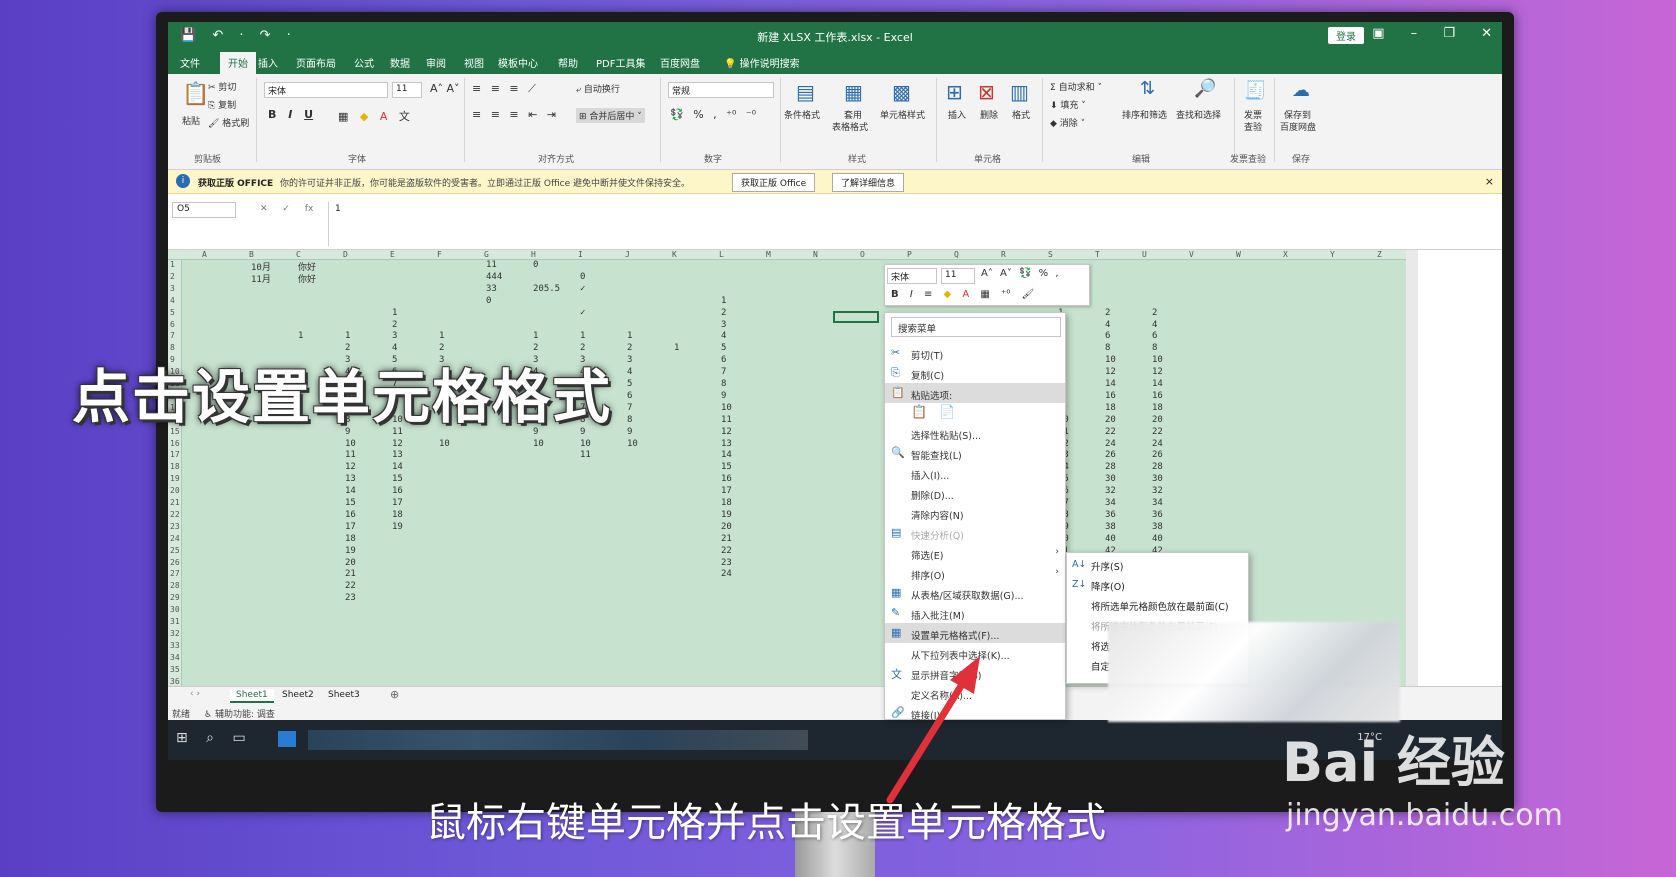  I want to click on name-box: O5, so click(204, 210).